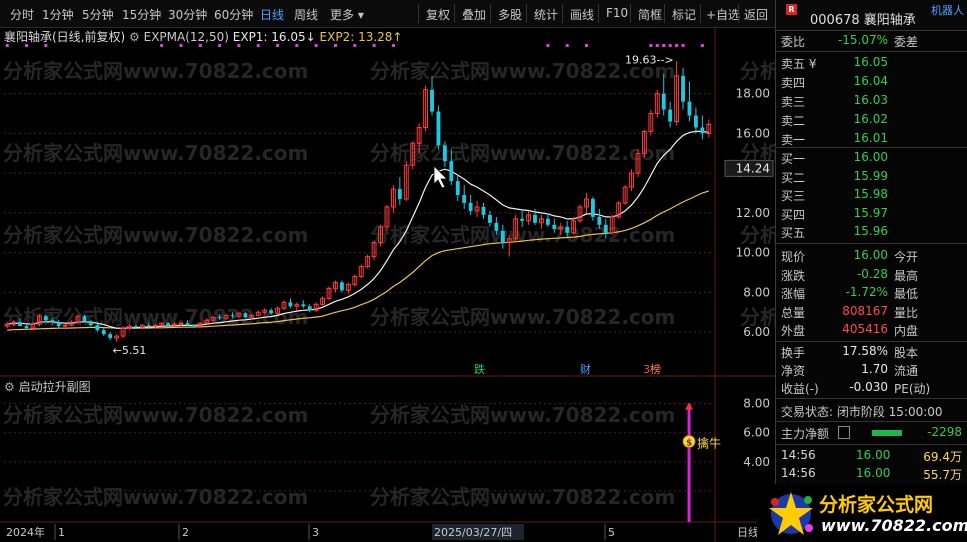 The height and width of the screenshot is (542, 967). What do you see at coordinates (906, 257) in the screenshot?
I see `quote-label-2: 今开` at bounding box center [906, 257].